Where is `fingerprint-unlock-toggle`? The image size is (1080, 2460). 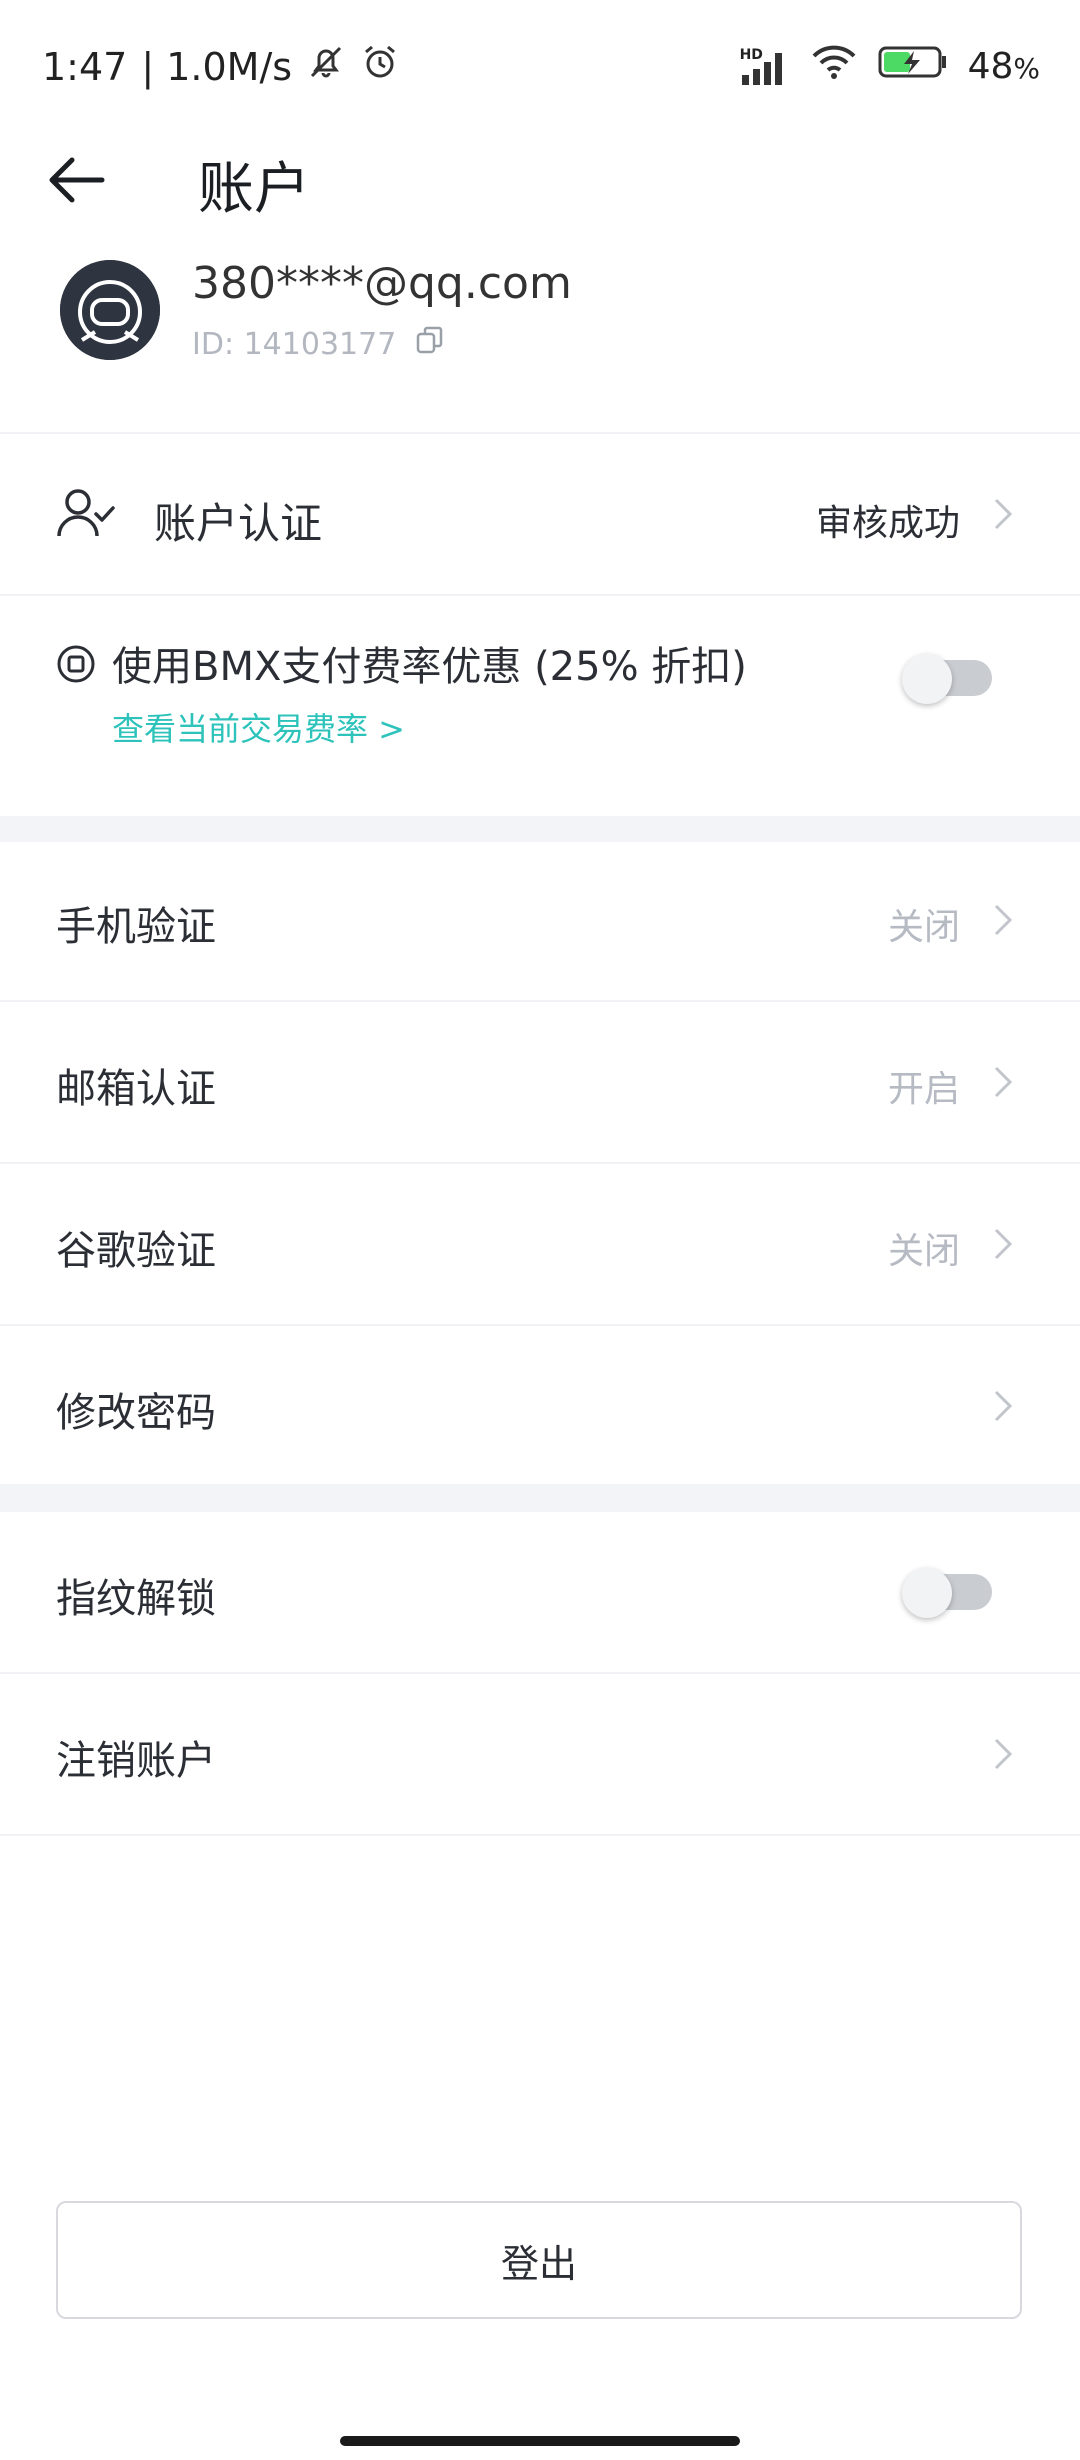
fingerprint-unlock-toggle is located at coordinates (948, 1593).